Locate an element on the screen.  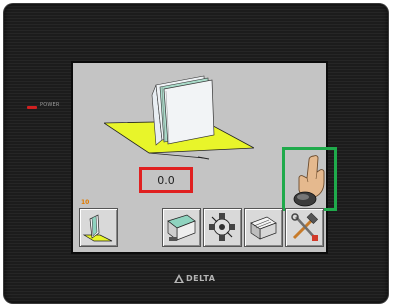
delta-triangle-icon is located at coordinates (179, 278).